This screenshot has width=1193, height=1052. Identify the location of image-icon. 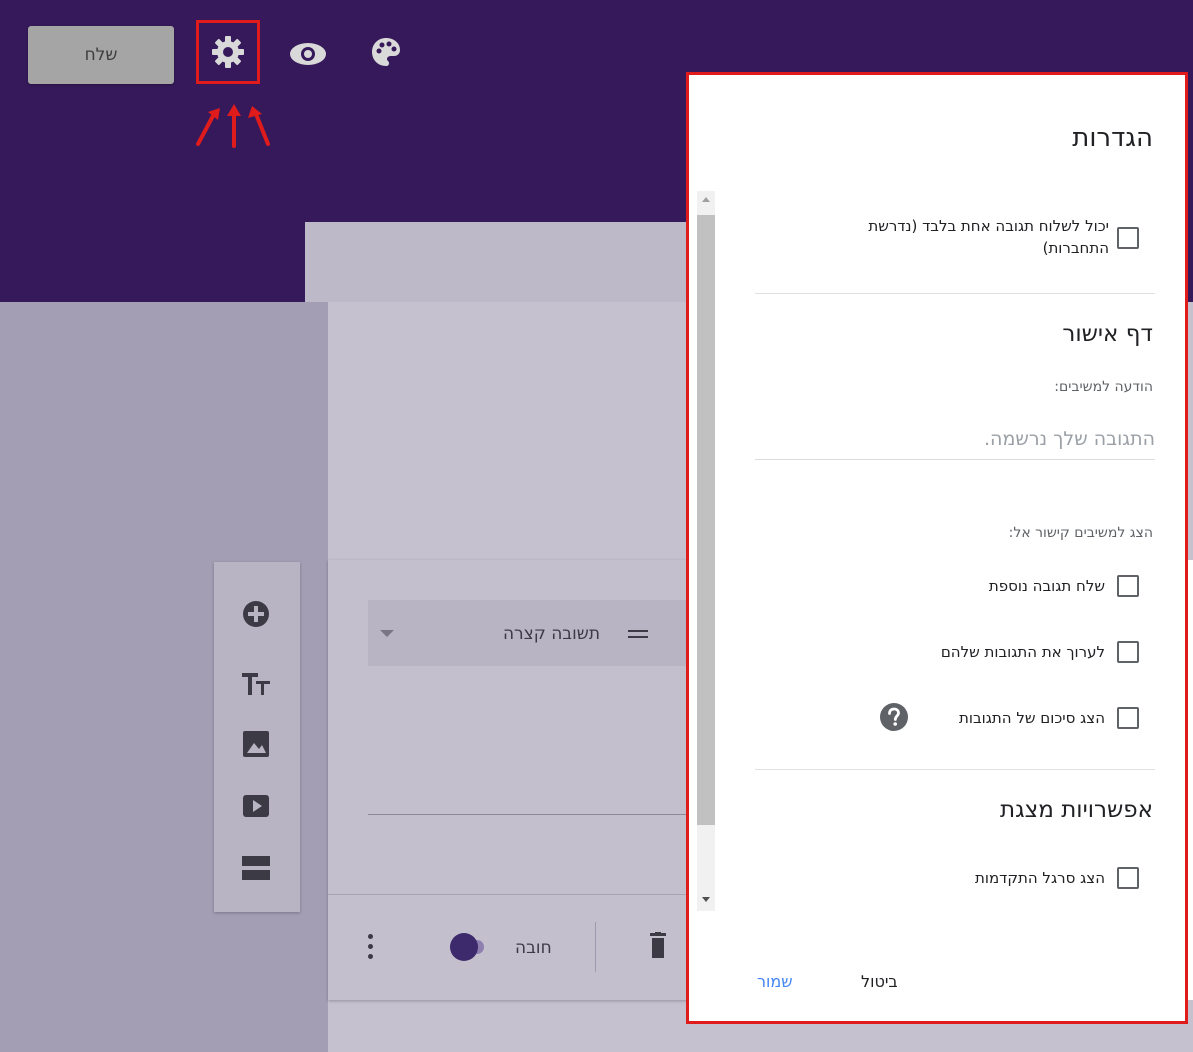
(256, 744).